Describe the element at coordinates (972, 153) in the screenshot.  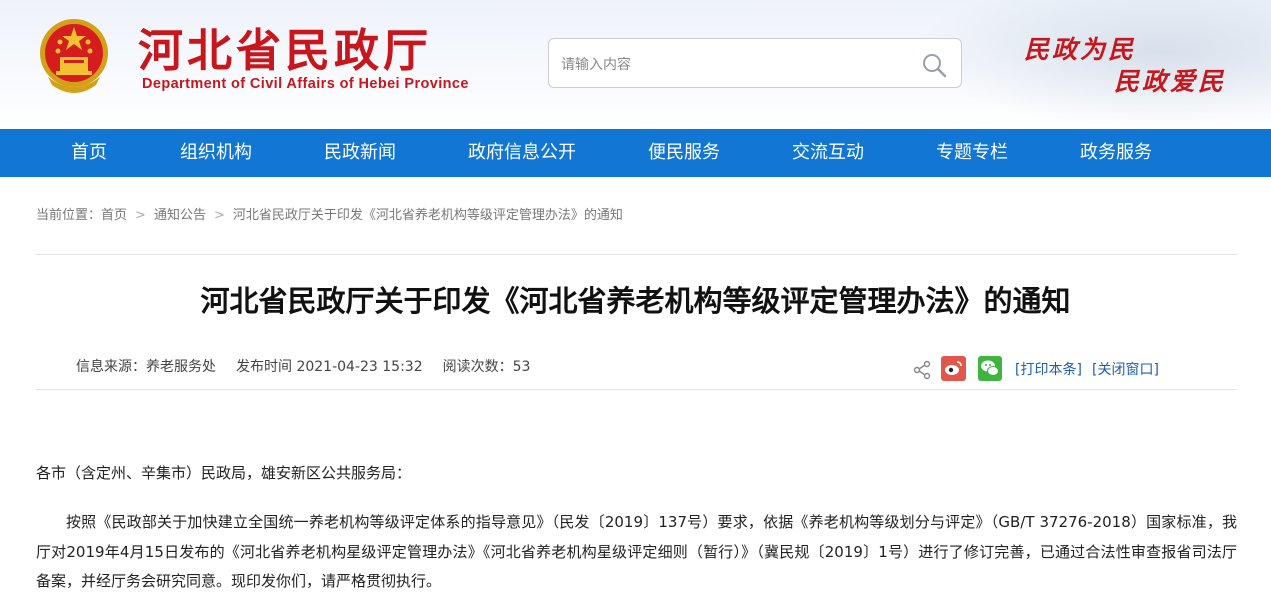
I see `nav-item-special-topics: 专题专栏` at that location.